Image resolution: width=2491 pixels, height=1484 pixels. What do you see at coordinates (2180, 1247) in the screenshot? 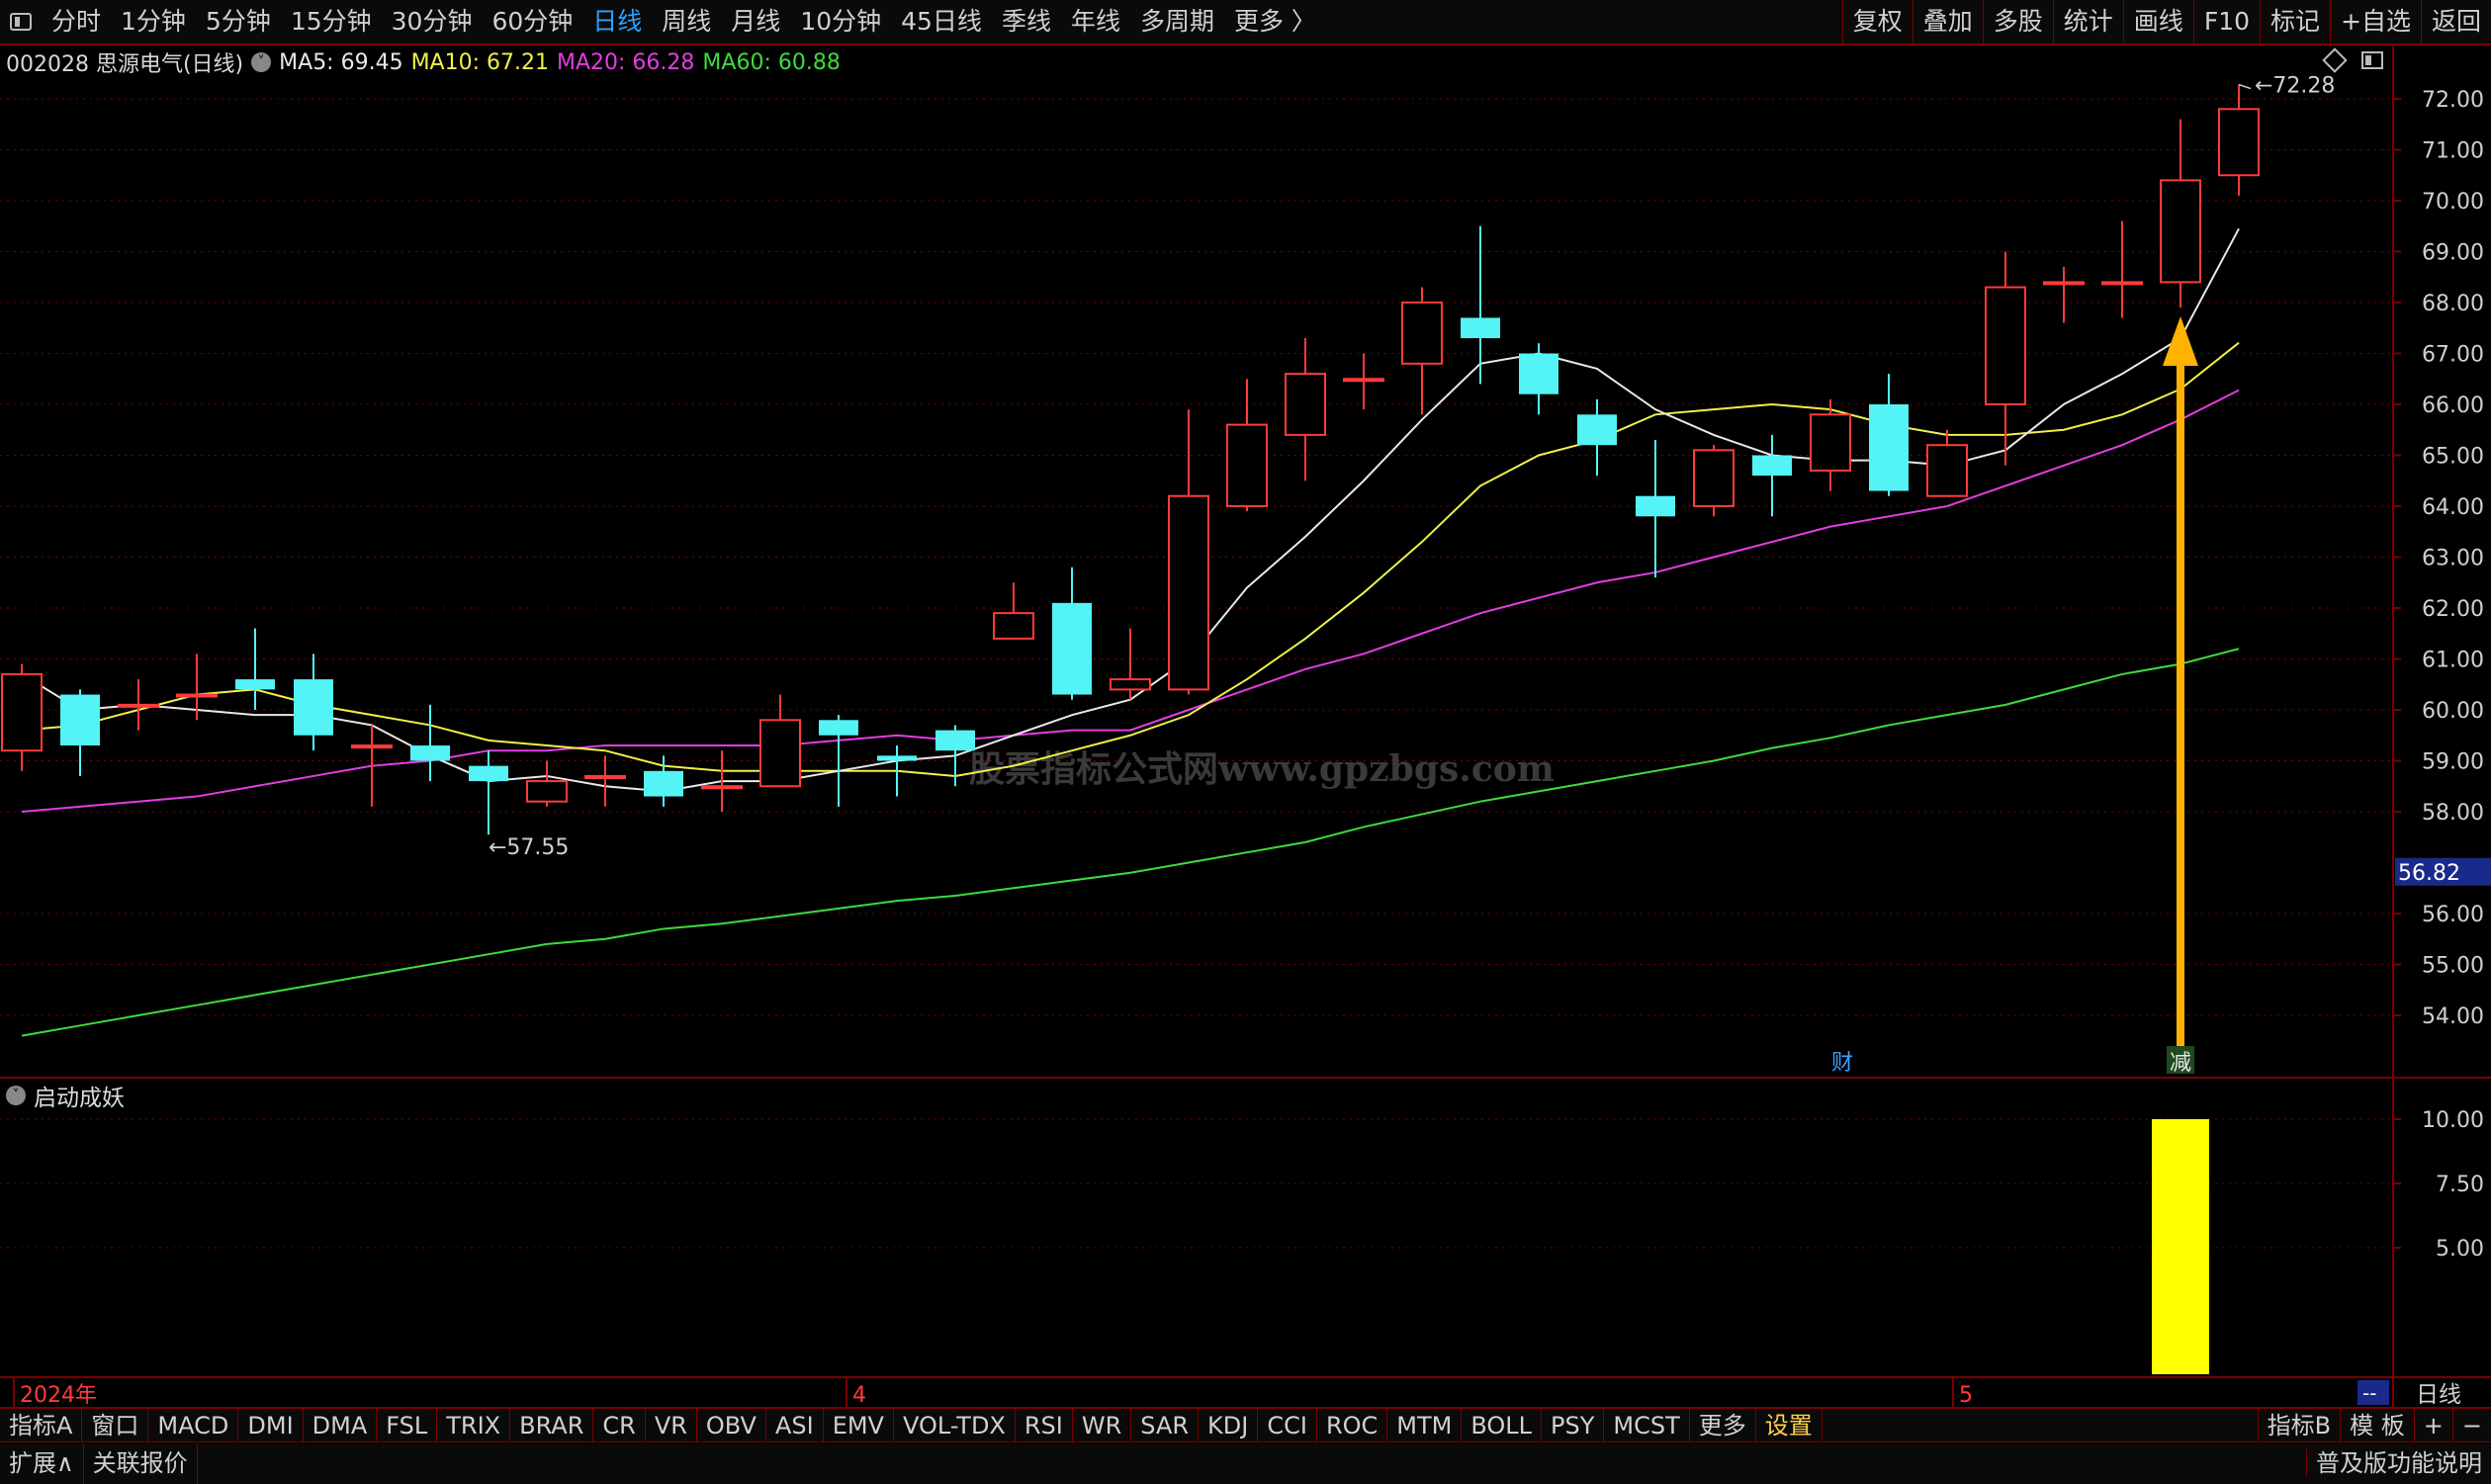
I see `signal-volume-bar` at bounding box center [2180, 1247].